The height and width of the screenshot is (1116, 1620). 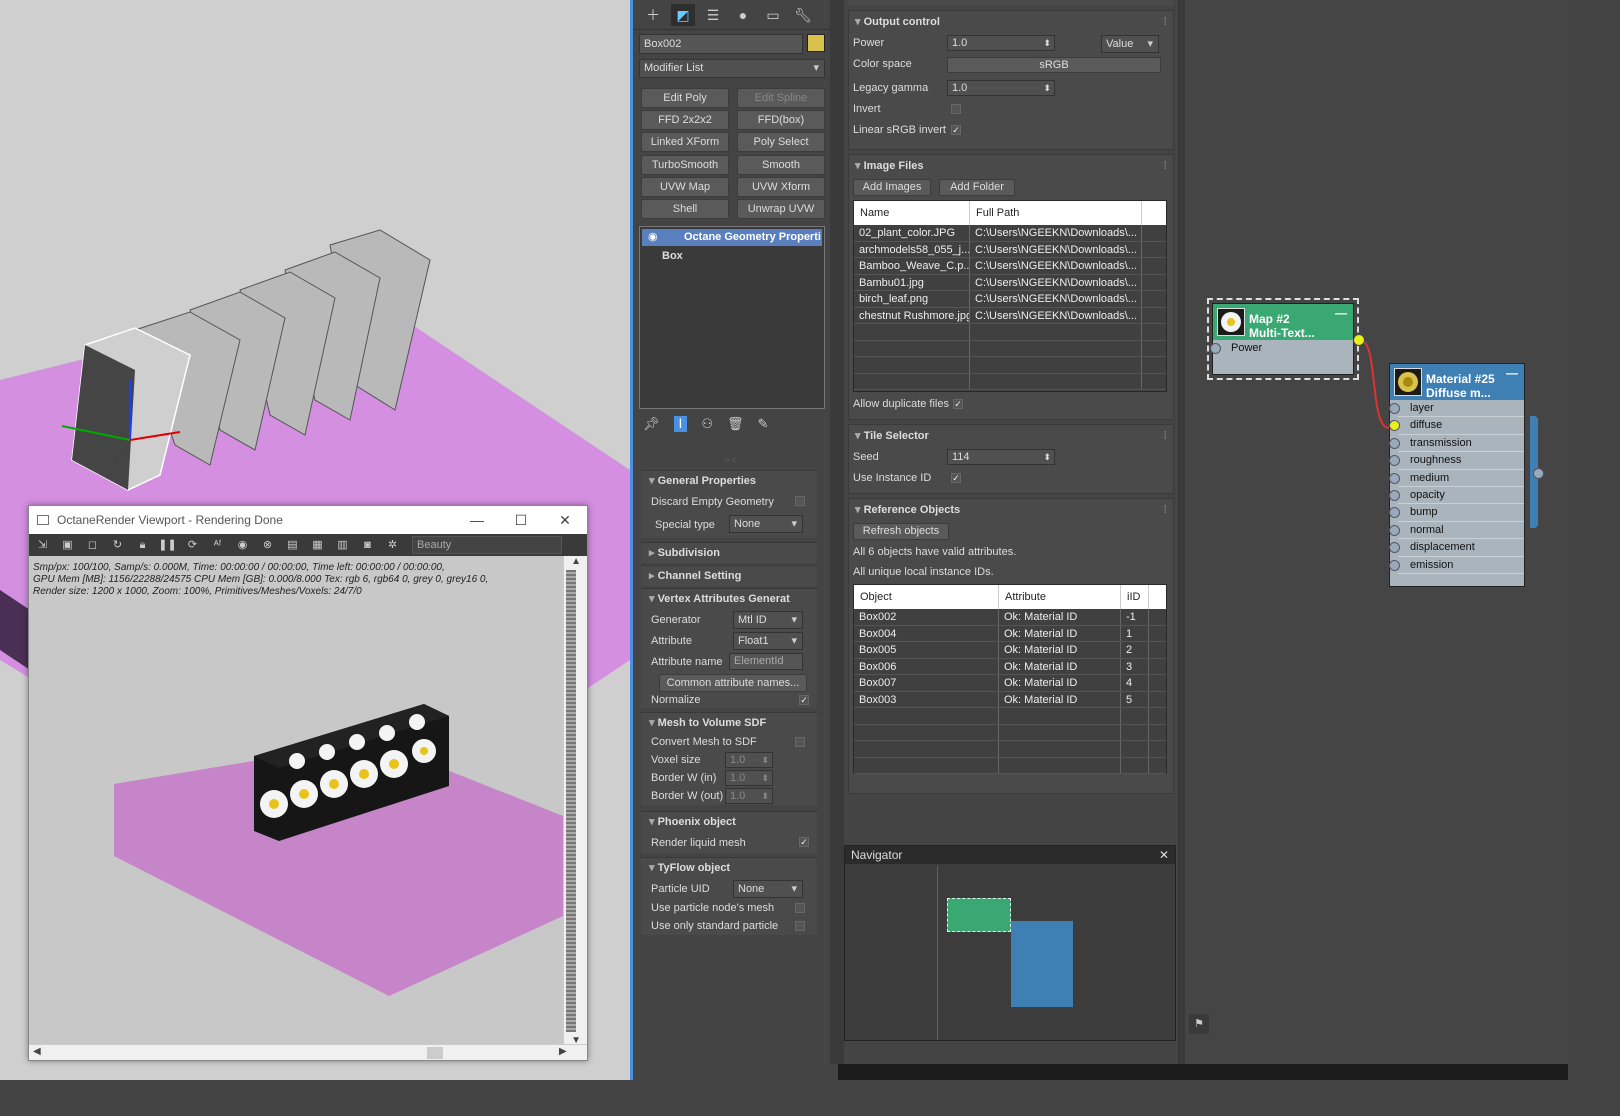 What do you see at coordinates (1042, 964) in the screenshot?
I see `navigator-material-node` at bounding box center [1042, 964].